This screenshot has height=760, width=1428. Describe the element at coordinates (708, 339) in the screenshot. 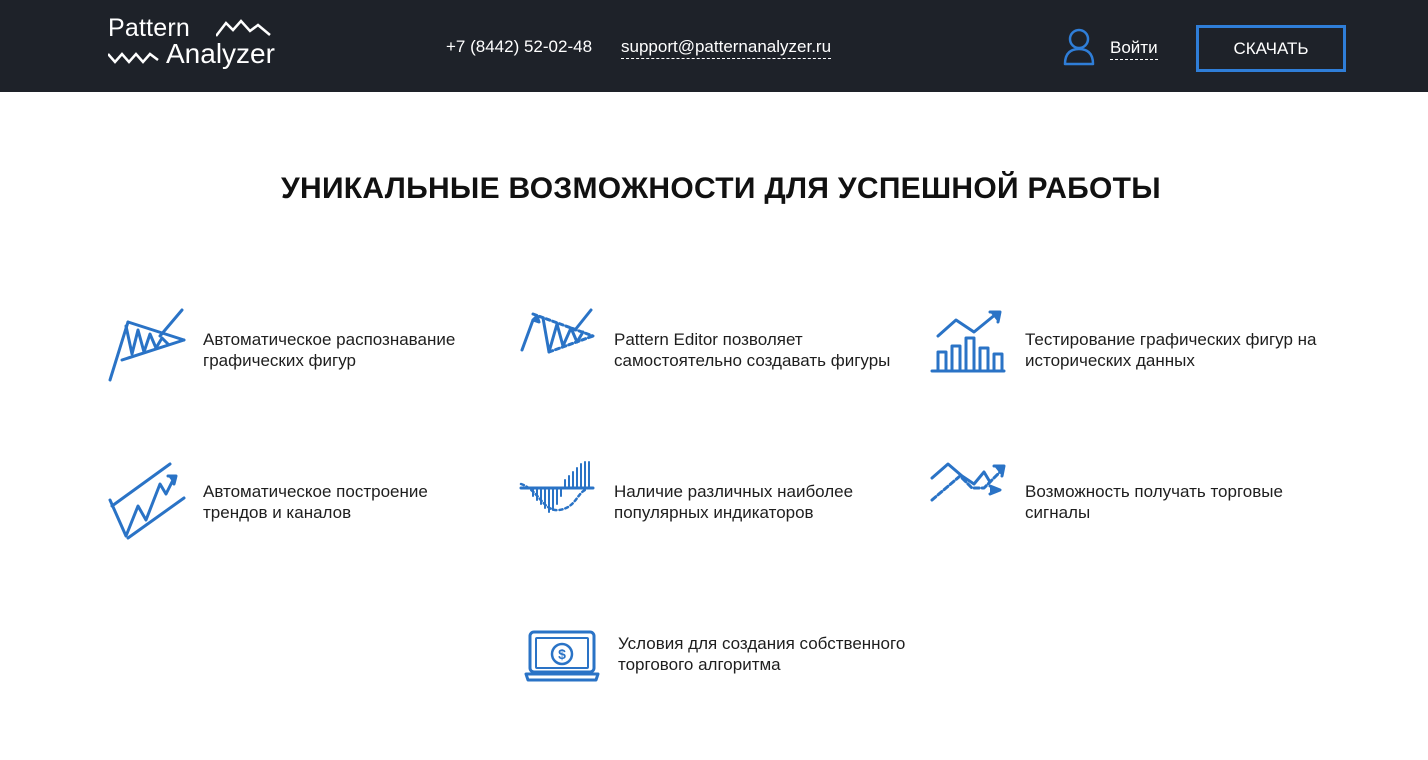

I see `feature-line1: Pattern Editor позволяет` at that location.